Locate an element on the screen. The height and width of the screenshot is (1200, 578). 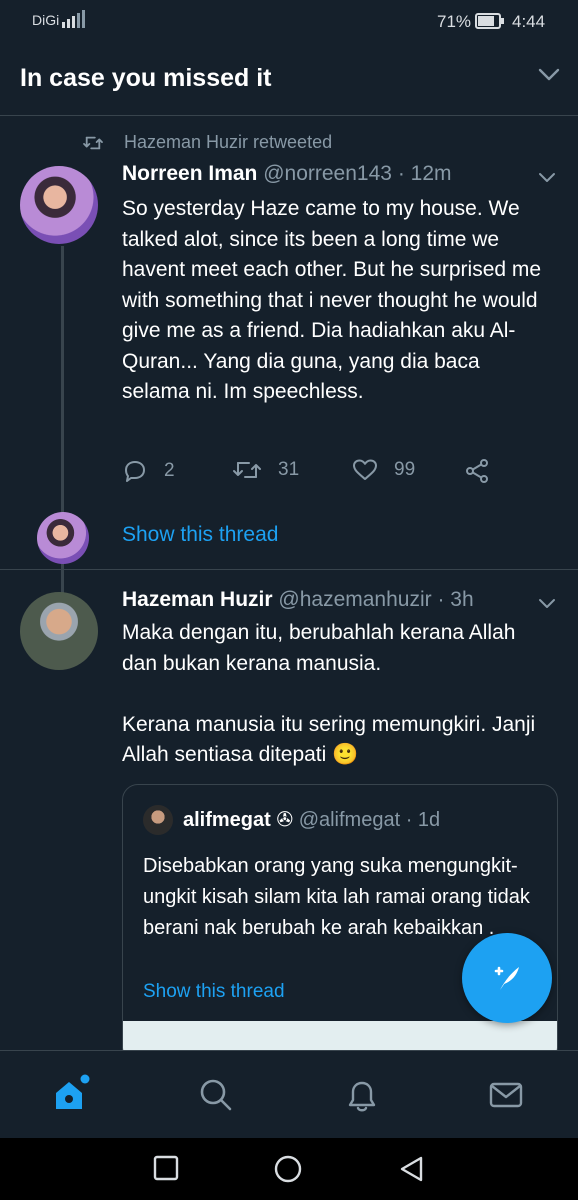
bottom-navigation is located at coordinates (289, 1094).